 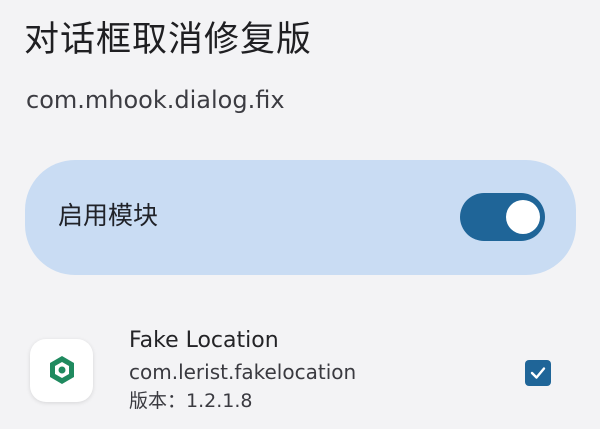 I want to click on page-title: 对话框取消修复版, so click(x=168, y=40).